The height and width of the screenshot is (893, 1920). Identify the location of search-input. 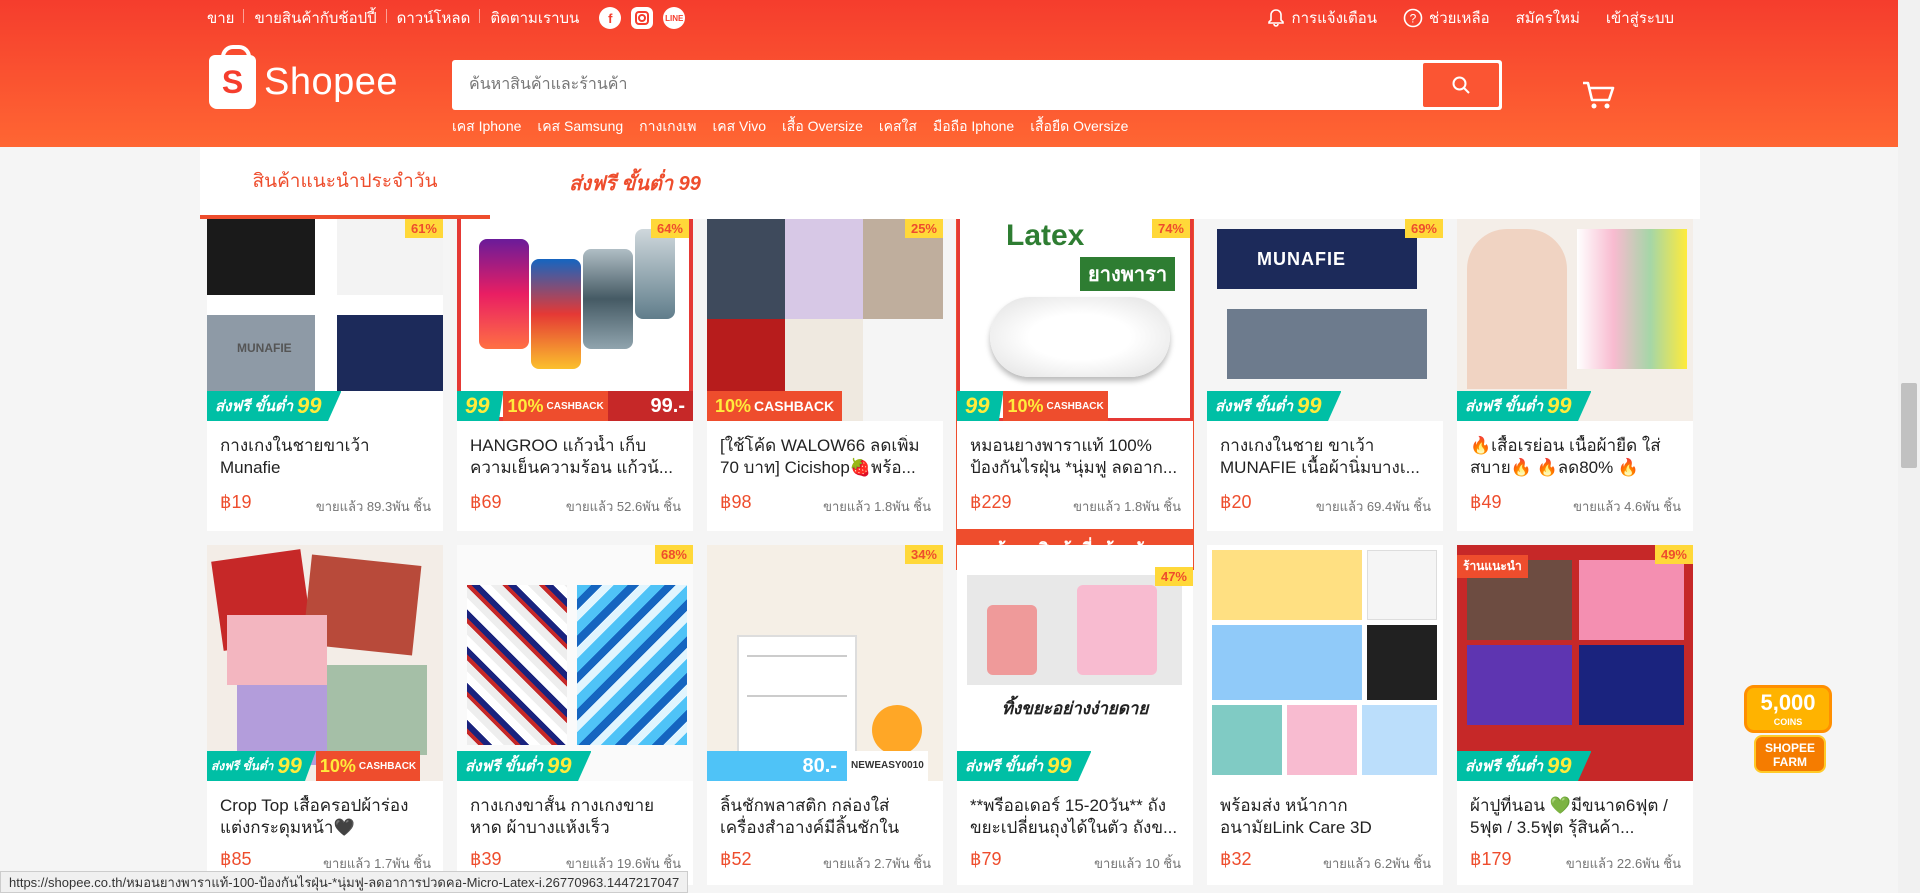
(939, 85).